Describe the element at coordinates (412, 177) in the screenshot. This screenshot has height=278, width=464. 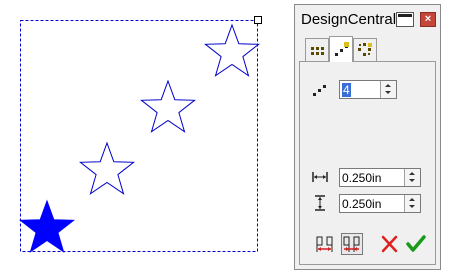
I see `horizontal-spacing-spin-arrows` at that location.